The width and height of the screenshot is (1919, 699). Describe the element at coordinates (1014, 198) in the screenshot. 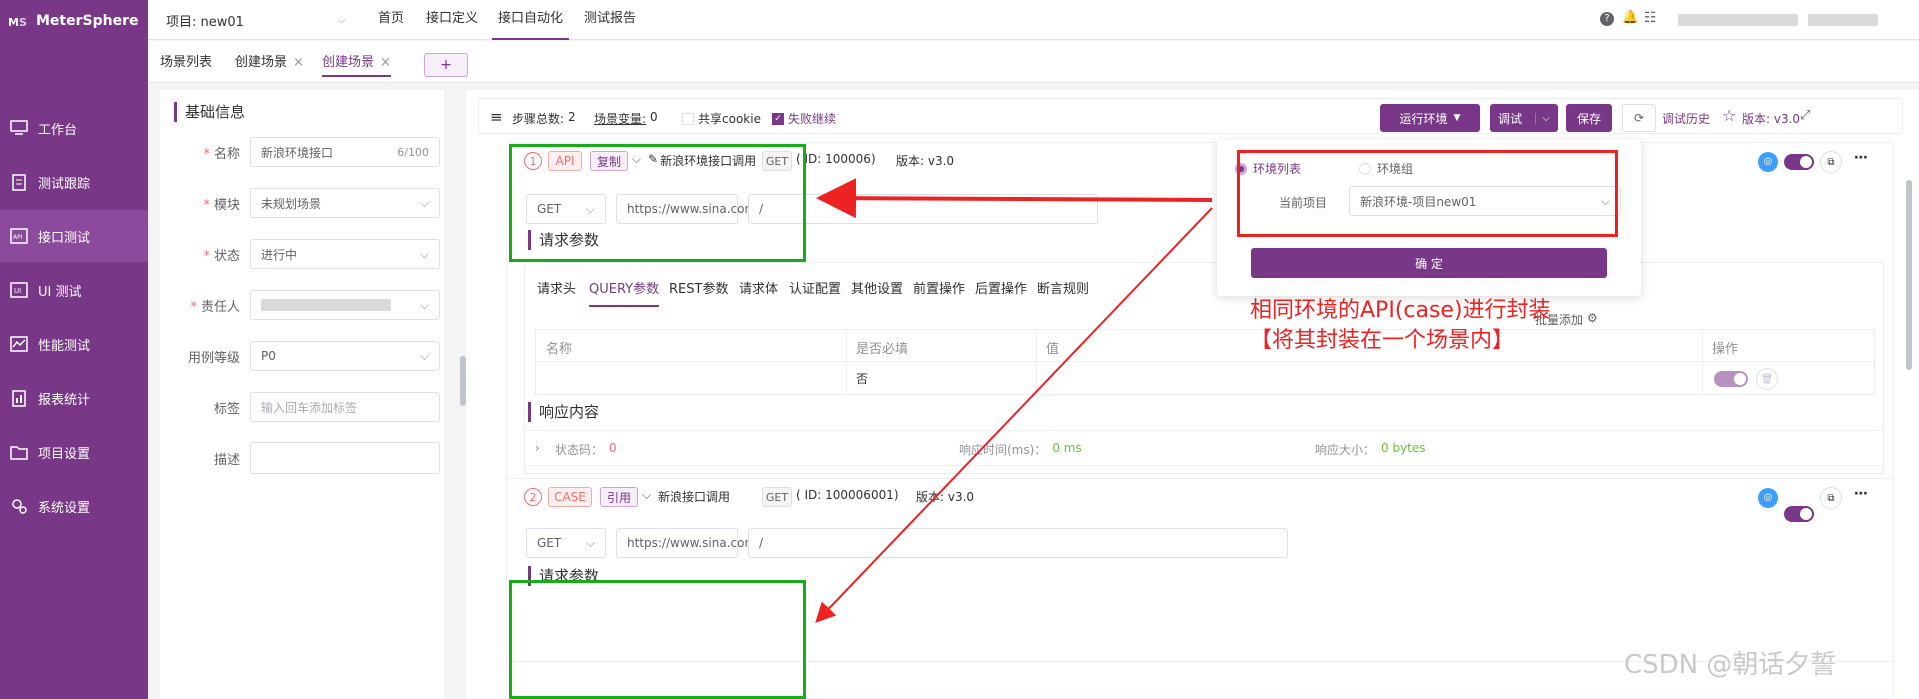

I see `arrow-to-api-path` at that location.